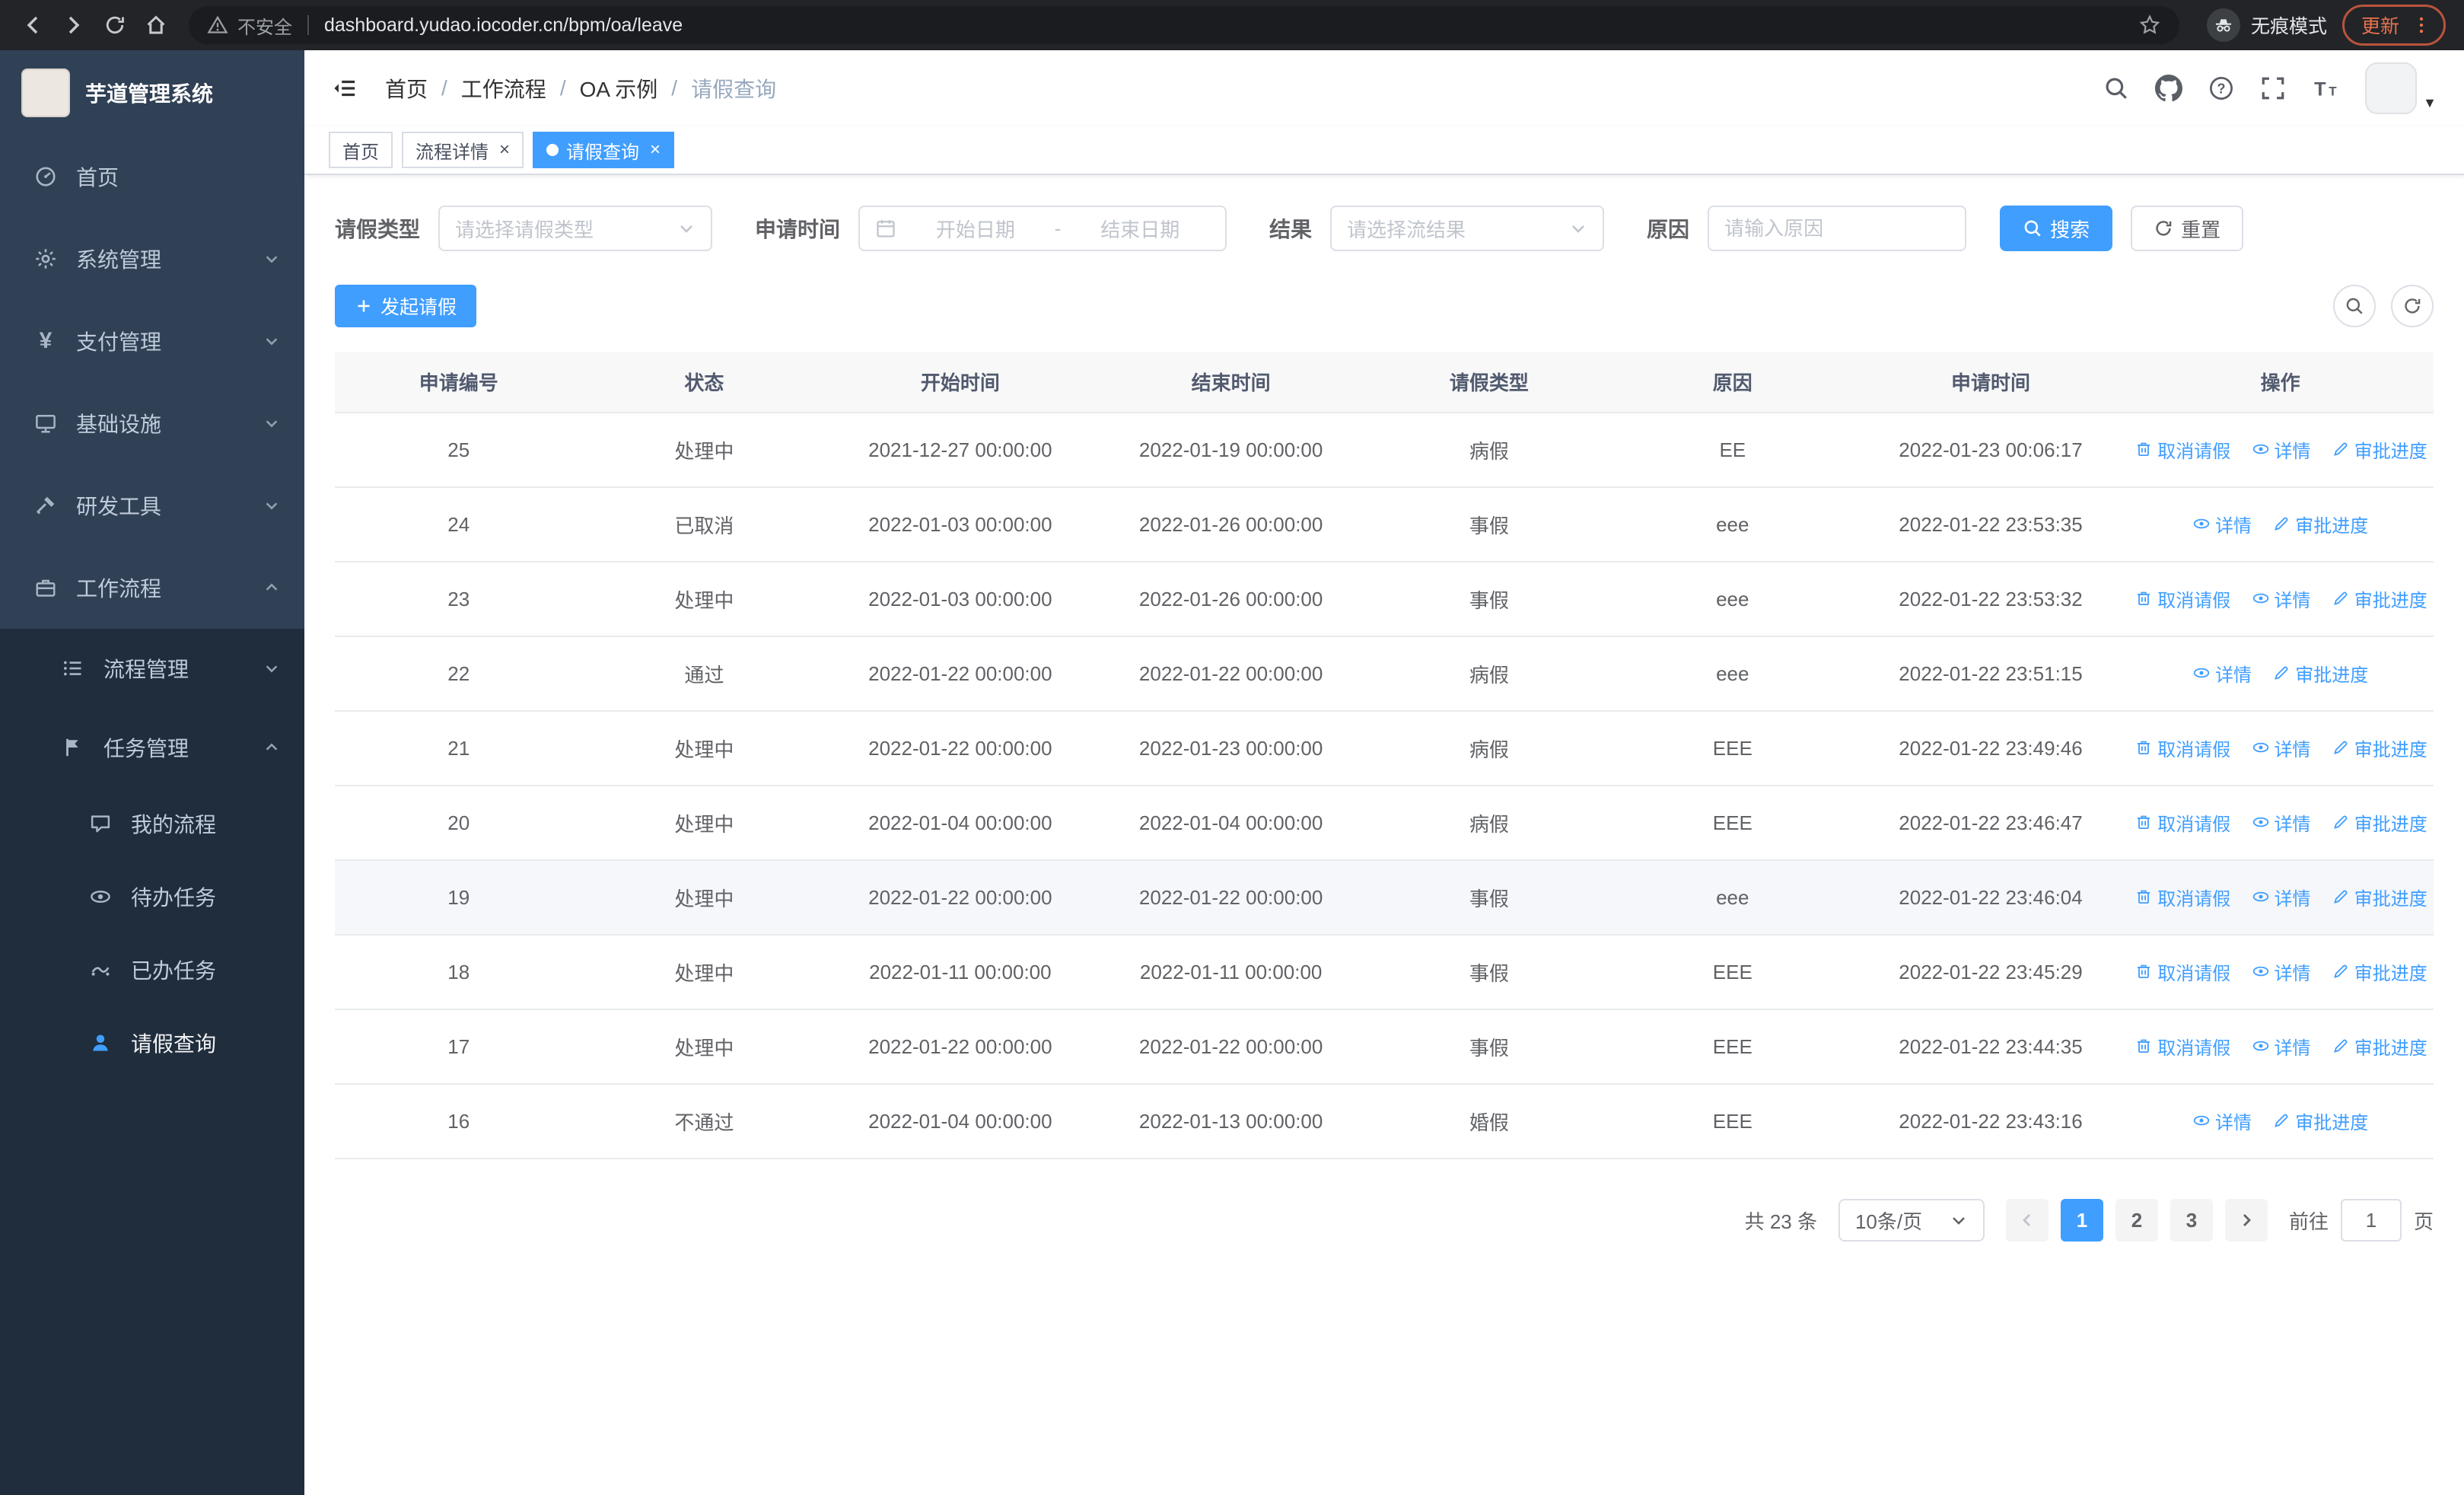  I want to click on update-button: 更新, so click(2393, 26).